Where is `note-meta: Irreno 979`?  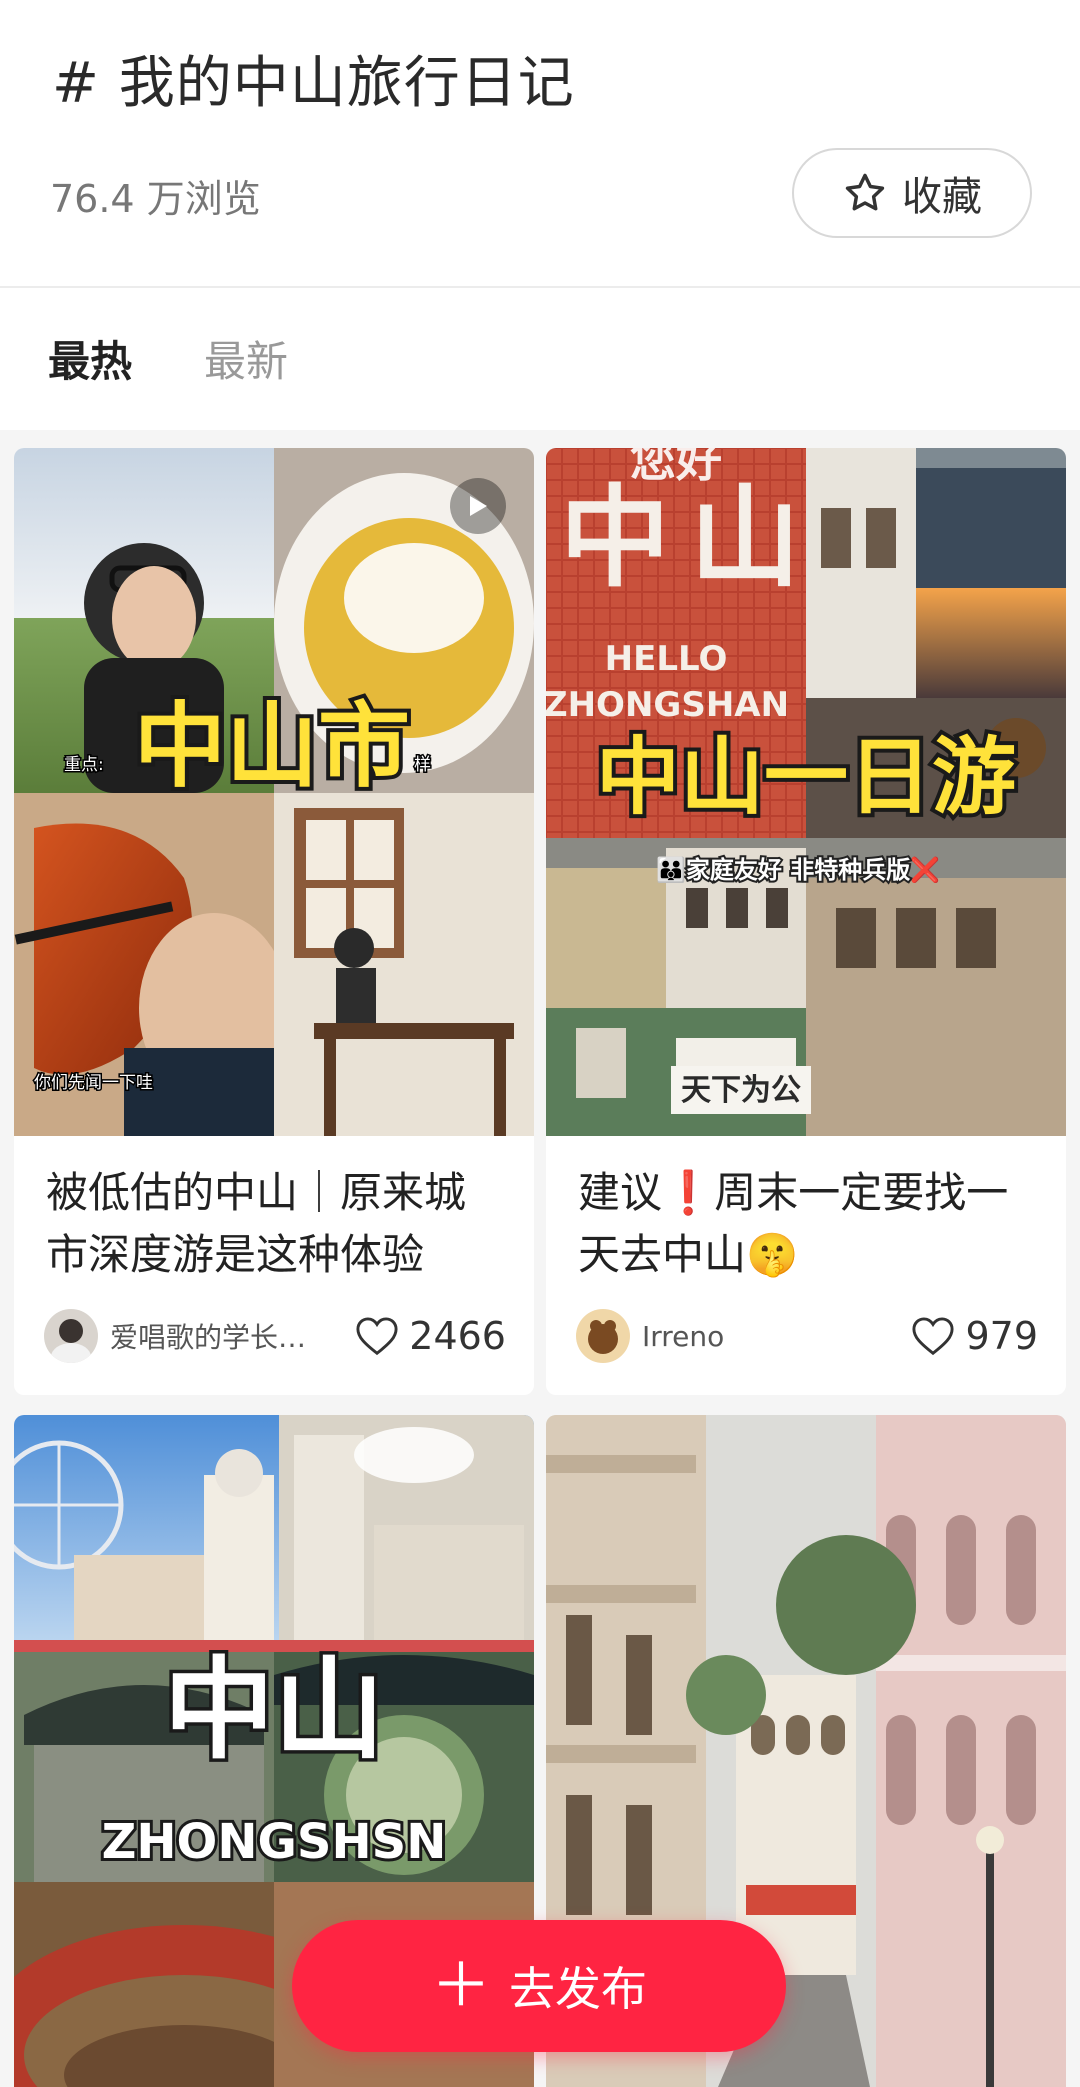 note-meta: Irreno 979 is located at coordinates (807, 1336).